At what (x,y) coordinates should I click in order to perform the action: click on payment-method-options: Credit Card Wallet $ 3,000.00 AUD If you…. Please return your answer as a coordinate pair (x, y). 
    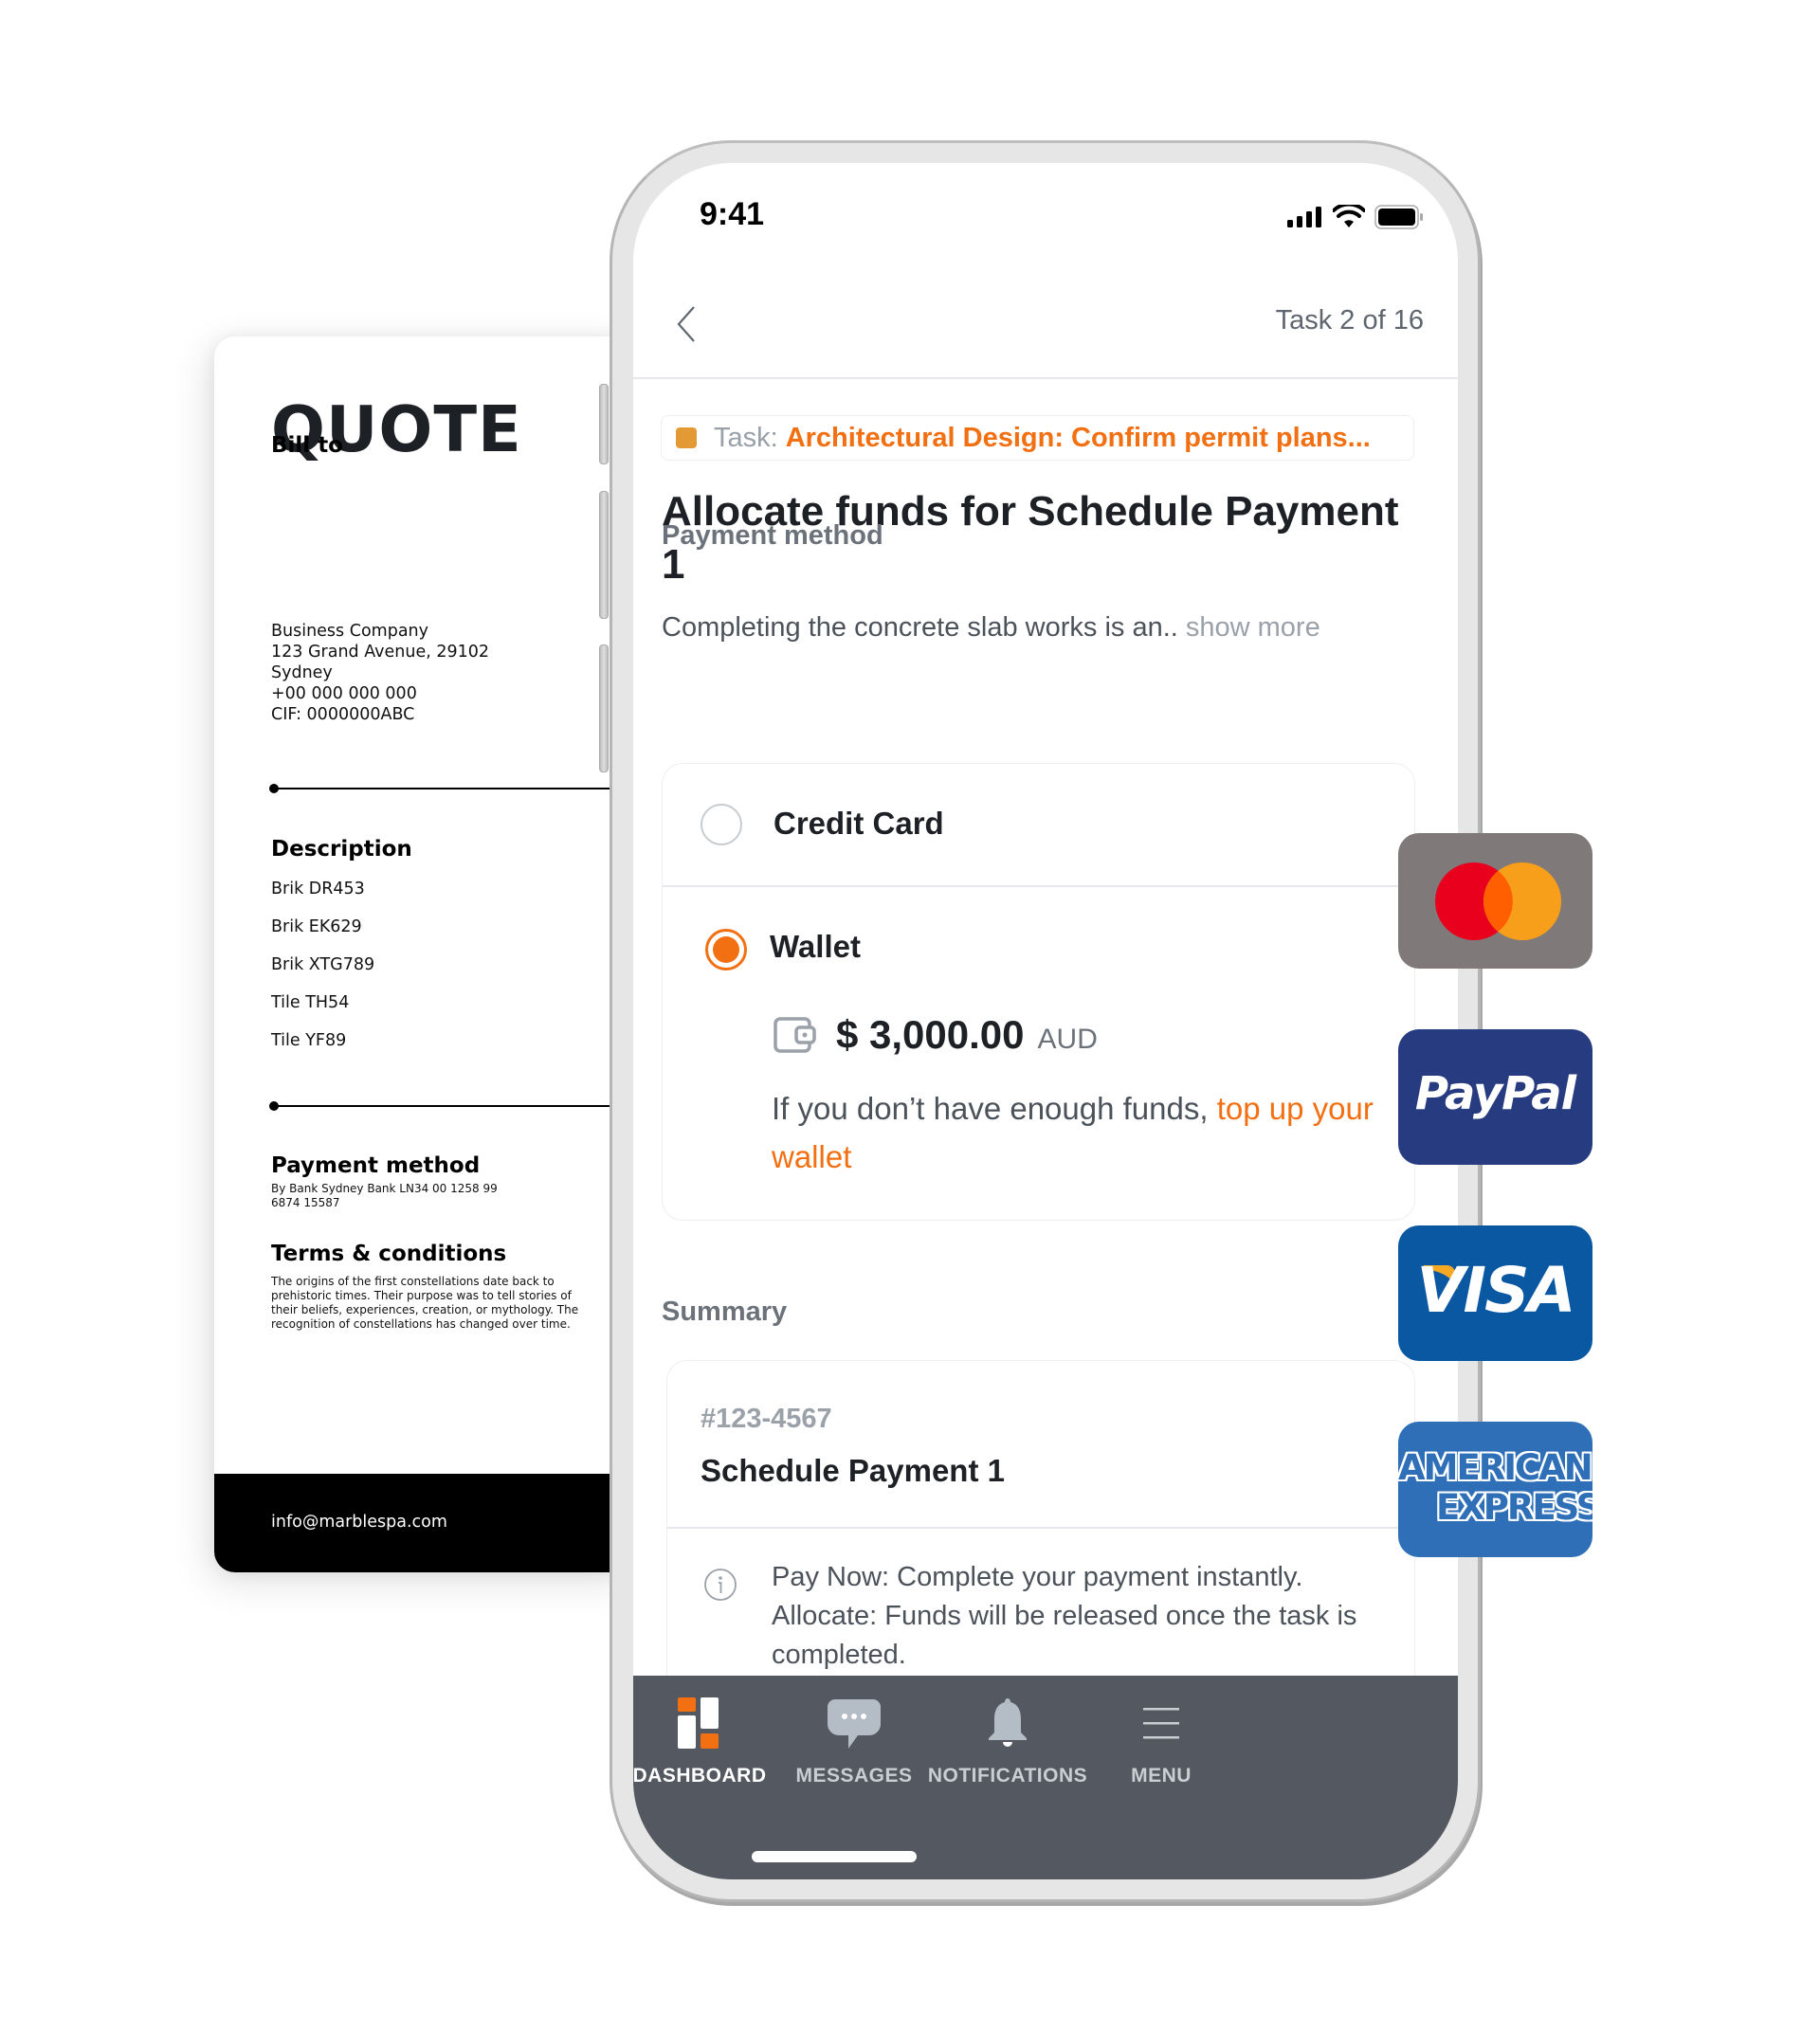
    Looking at the image, I should click on (1038, 992).